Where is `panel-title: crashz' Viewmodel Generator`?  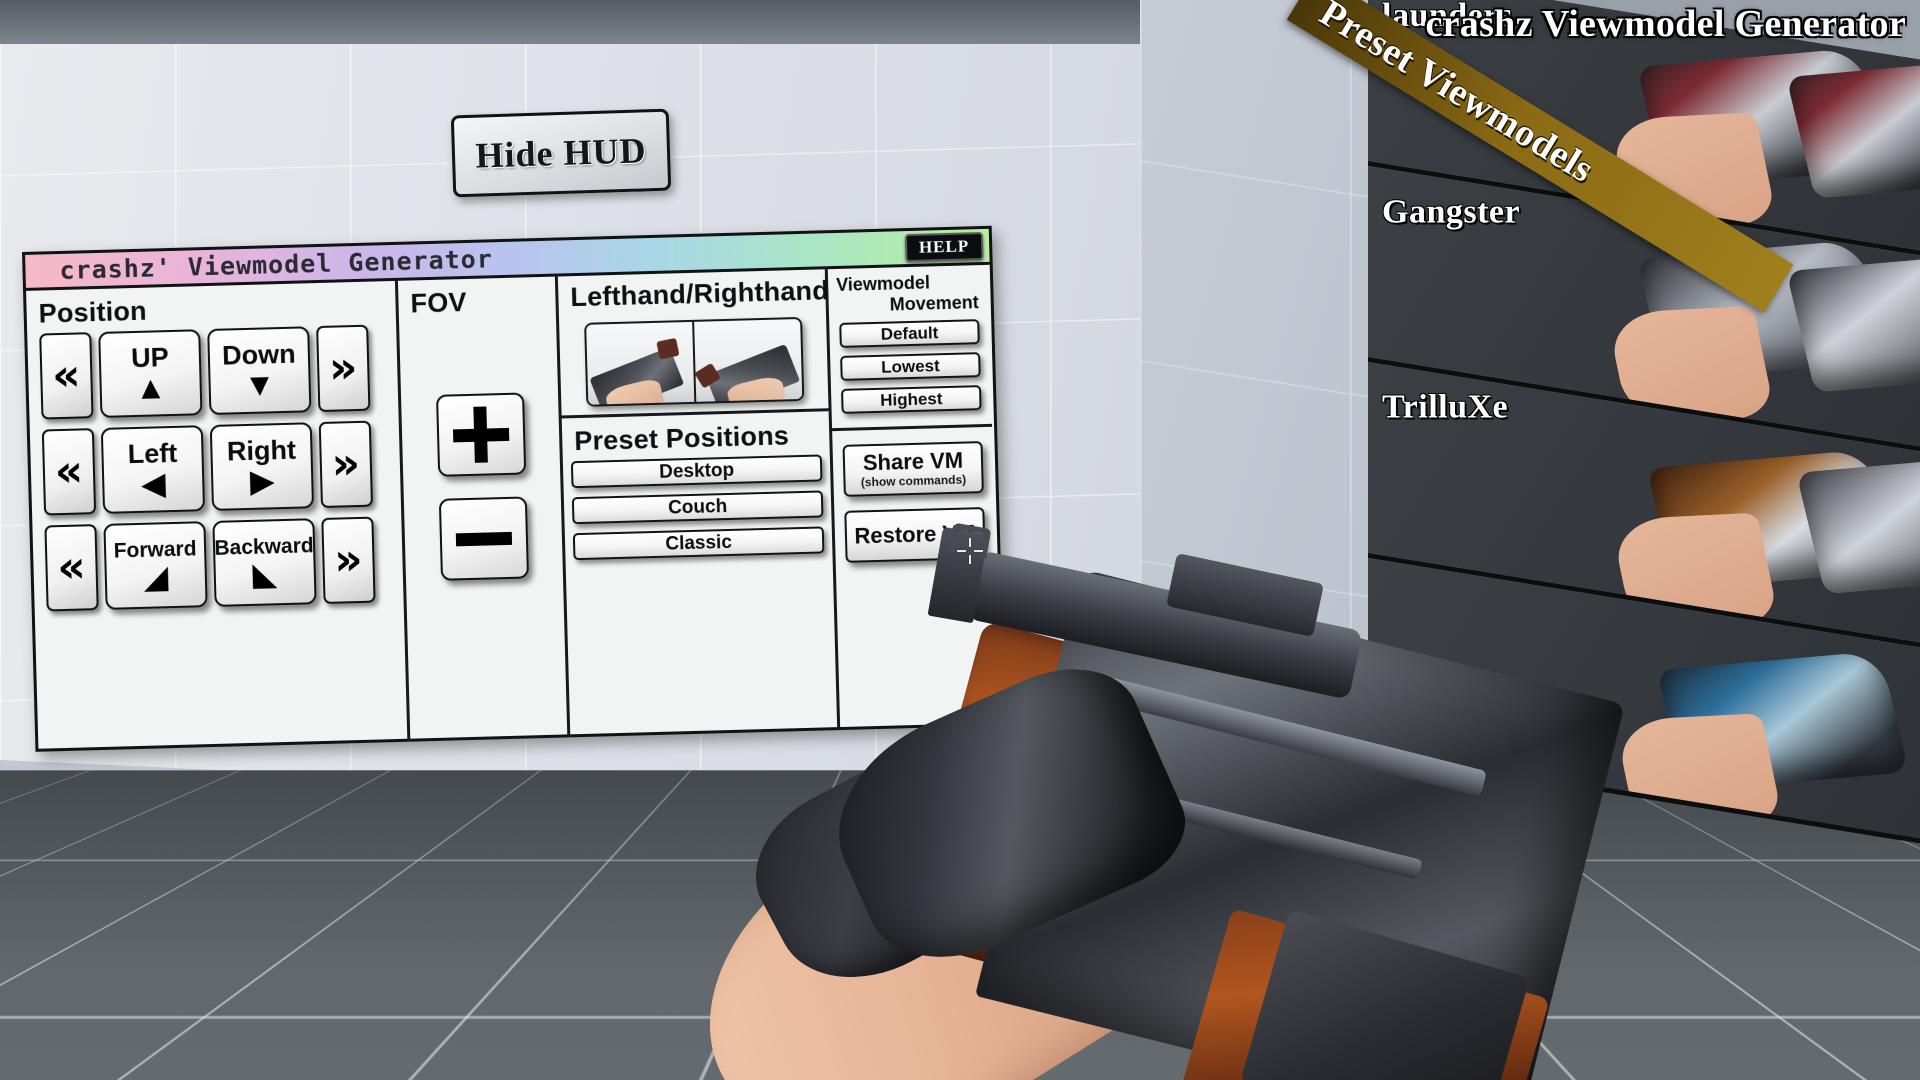
panel-title: crashz' Viewmodel Generator is located at coordinates (276, 264).